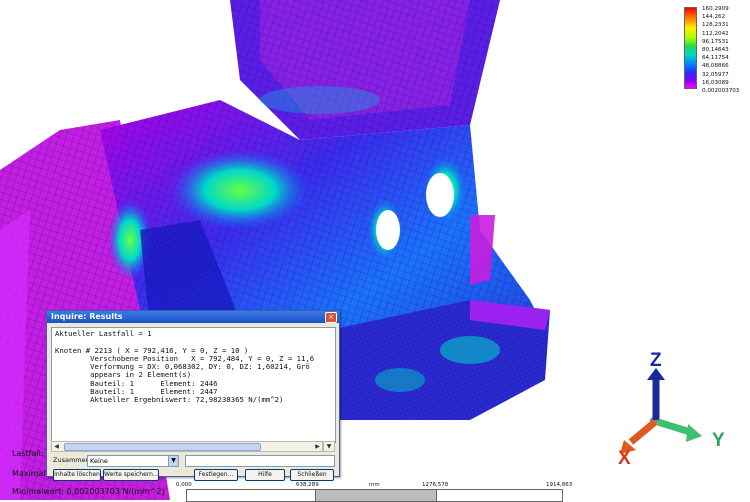 The image size is (750, 502). I want to click on combine-select-value: Keine, so click(99, 461).